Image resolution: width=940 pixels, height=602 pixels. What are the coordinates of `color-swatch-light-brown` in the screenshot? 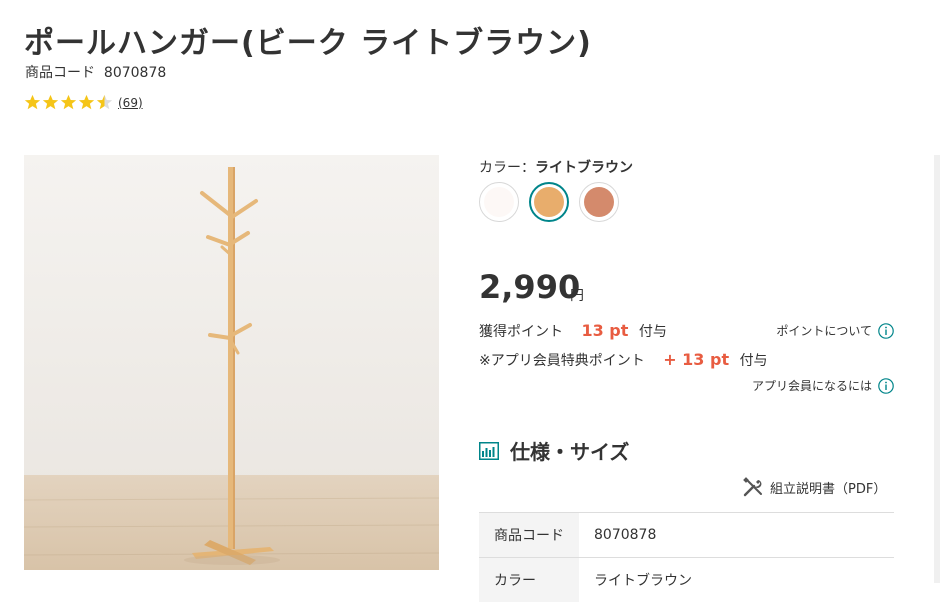 It's located at (549, 202).